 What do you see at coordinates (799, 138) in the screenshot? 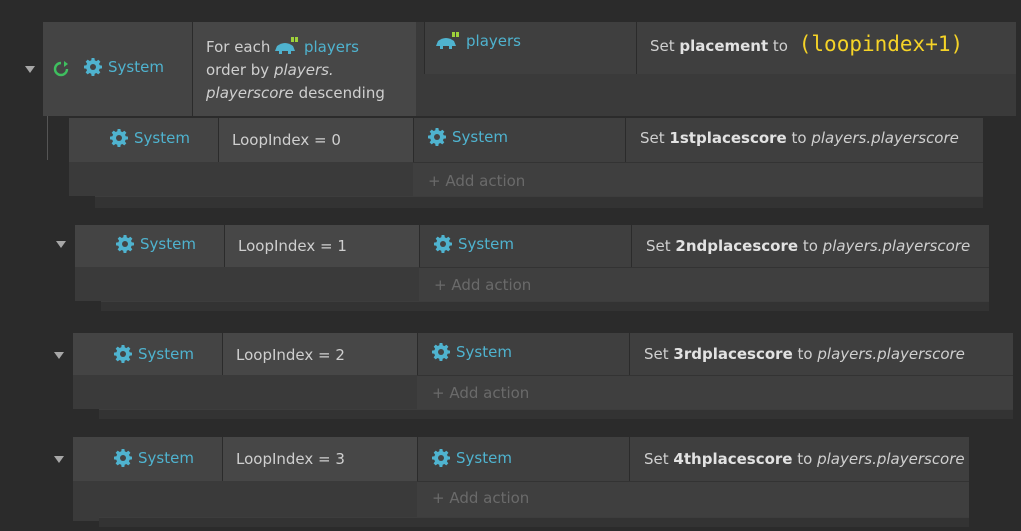
I see `sub-event-0-action-text: Set 1stplacescore to players.playerscore` at bounding box center [799, 138].